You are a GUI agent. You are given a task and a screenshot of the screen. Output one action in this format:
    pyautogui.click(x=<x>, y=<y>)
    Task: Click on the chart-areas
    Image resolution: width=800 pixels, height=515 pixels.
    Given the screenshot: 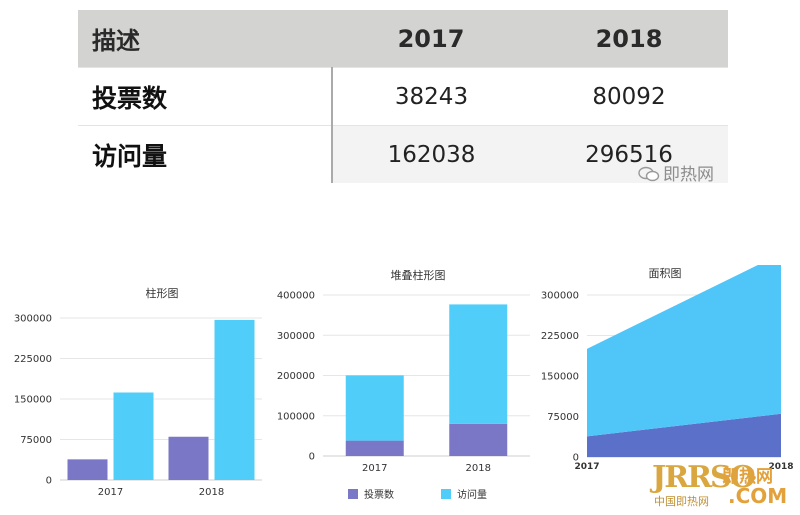 What is the action you would take?
    pyautogui.click(x=684, y=361)
    